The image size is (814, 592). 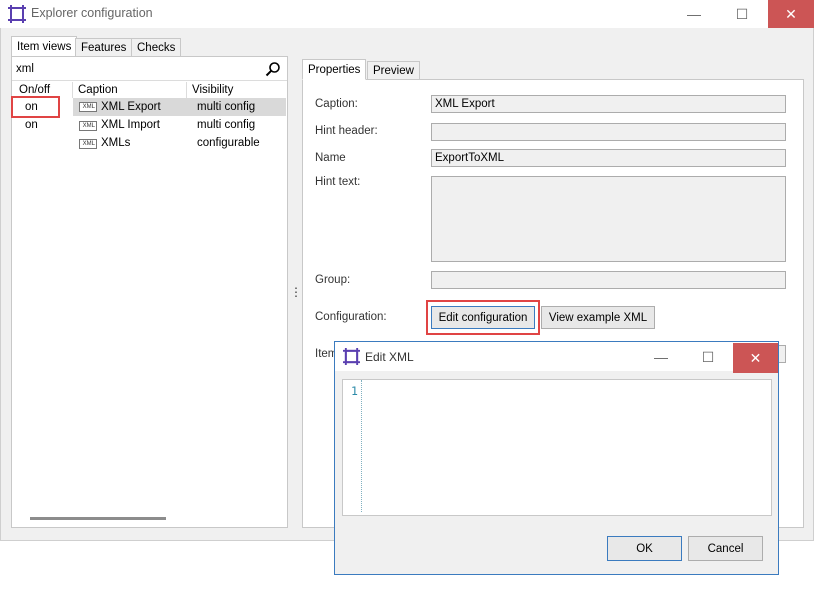 I want to click on ok-button: OK, so click(x=644, y=548).